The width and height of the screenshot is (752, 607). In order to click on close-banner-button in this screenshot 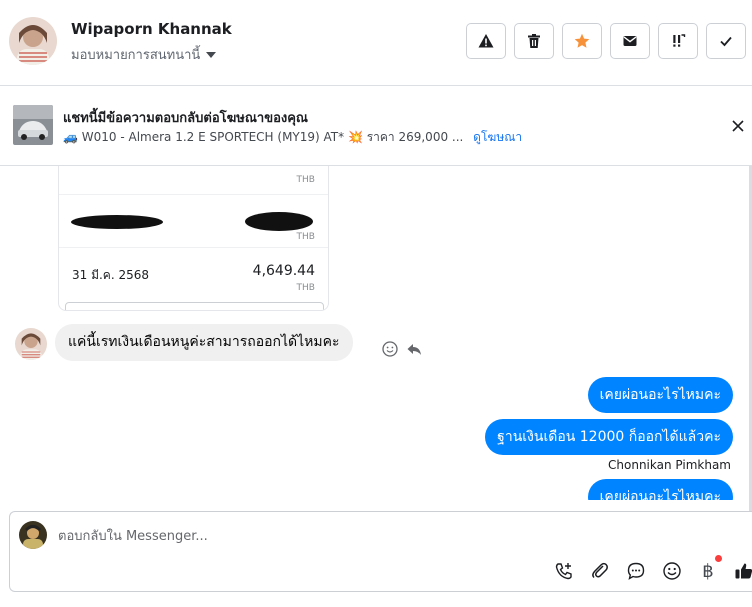, I will do `click(738, 126)`.